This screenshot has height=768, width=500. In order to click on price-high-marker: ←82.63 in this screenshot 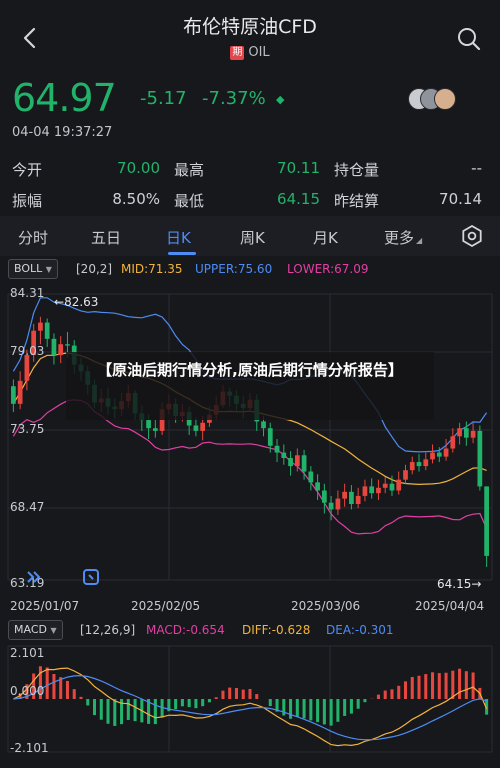, I will do `click(76, 302)`.